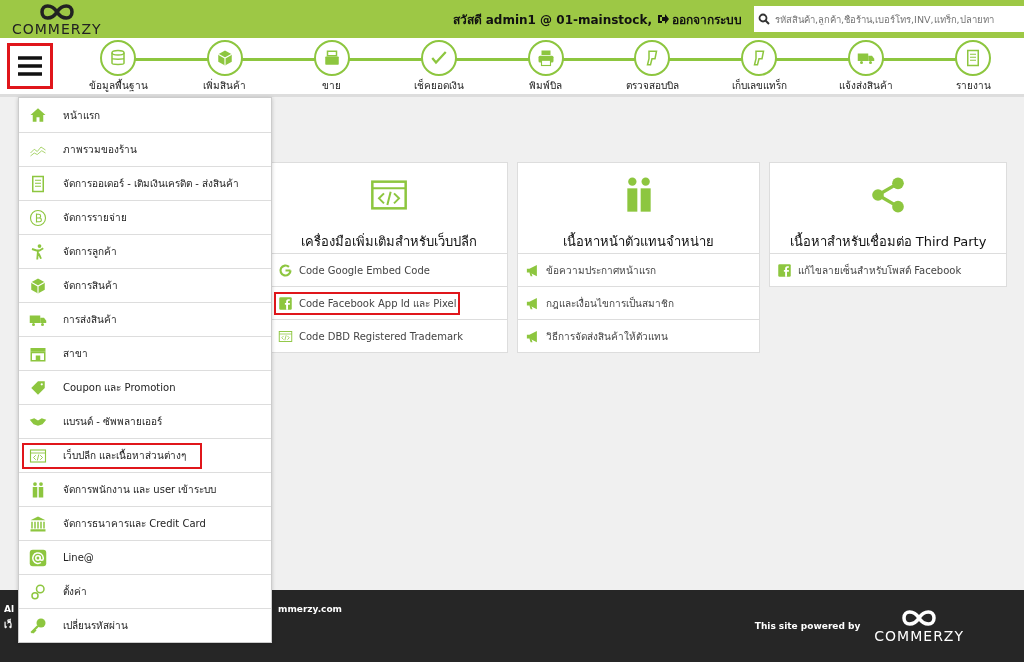 The height and width of the screenshot is (662, 1024). I want to click on menu-icon, so click(30, 66).